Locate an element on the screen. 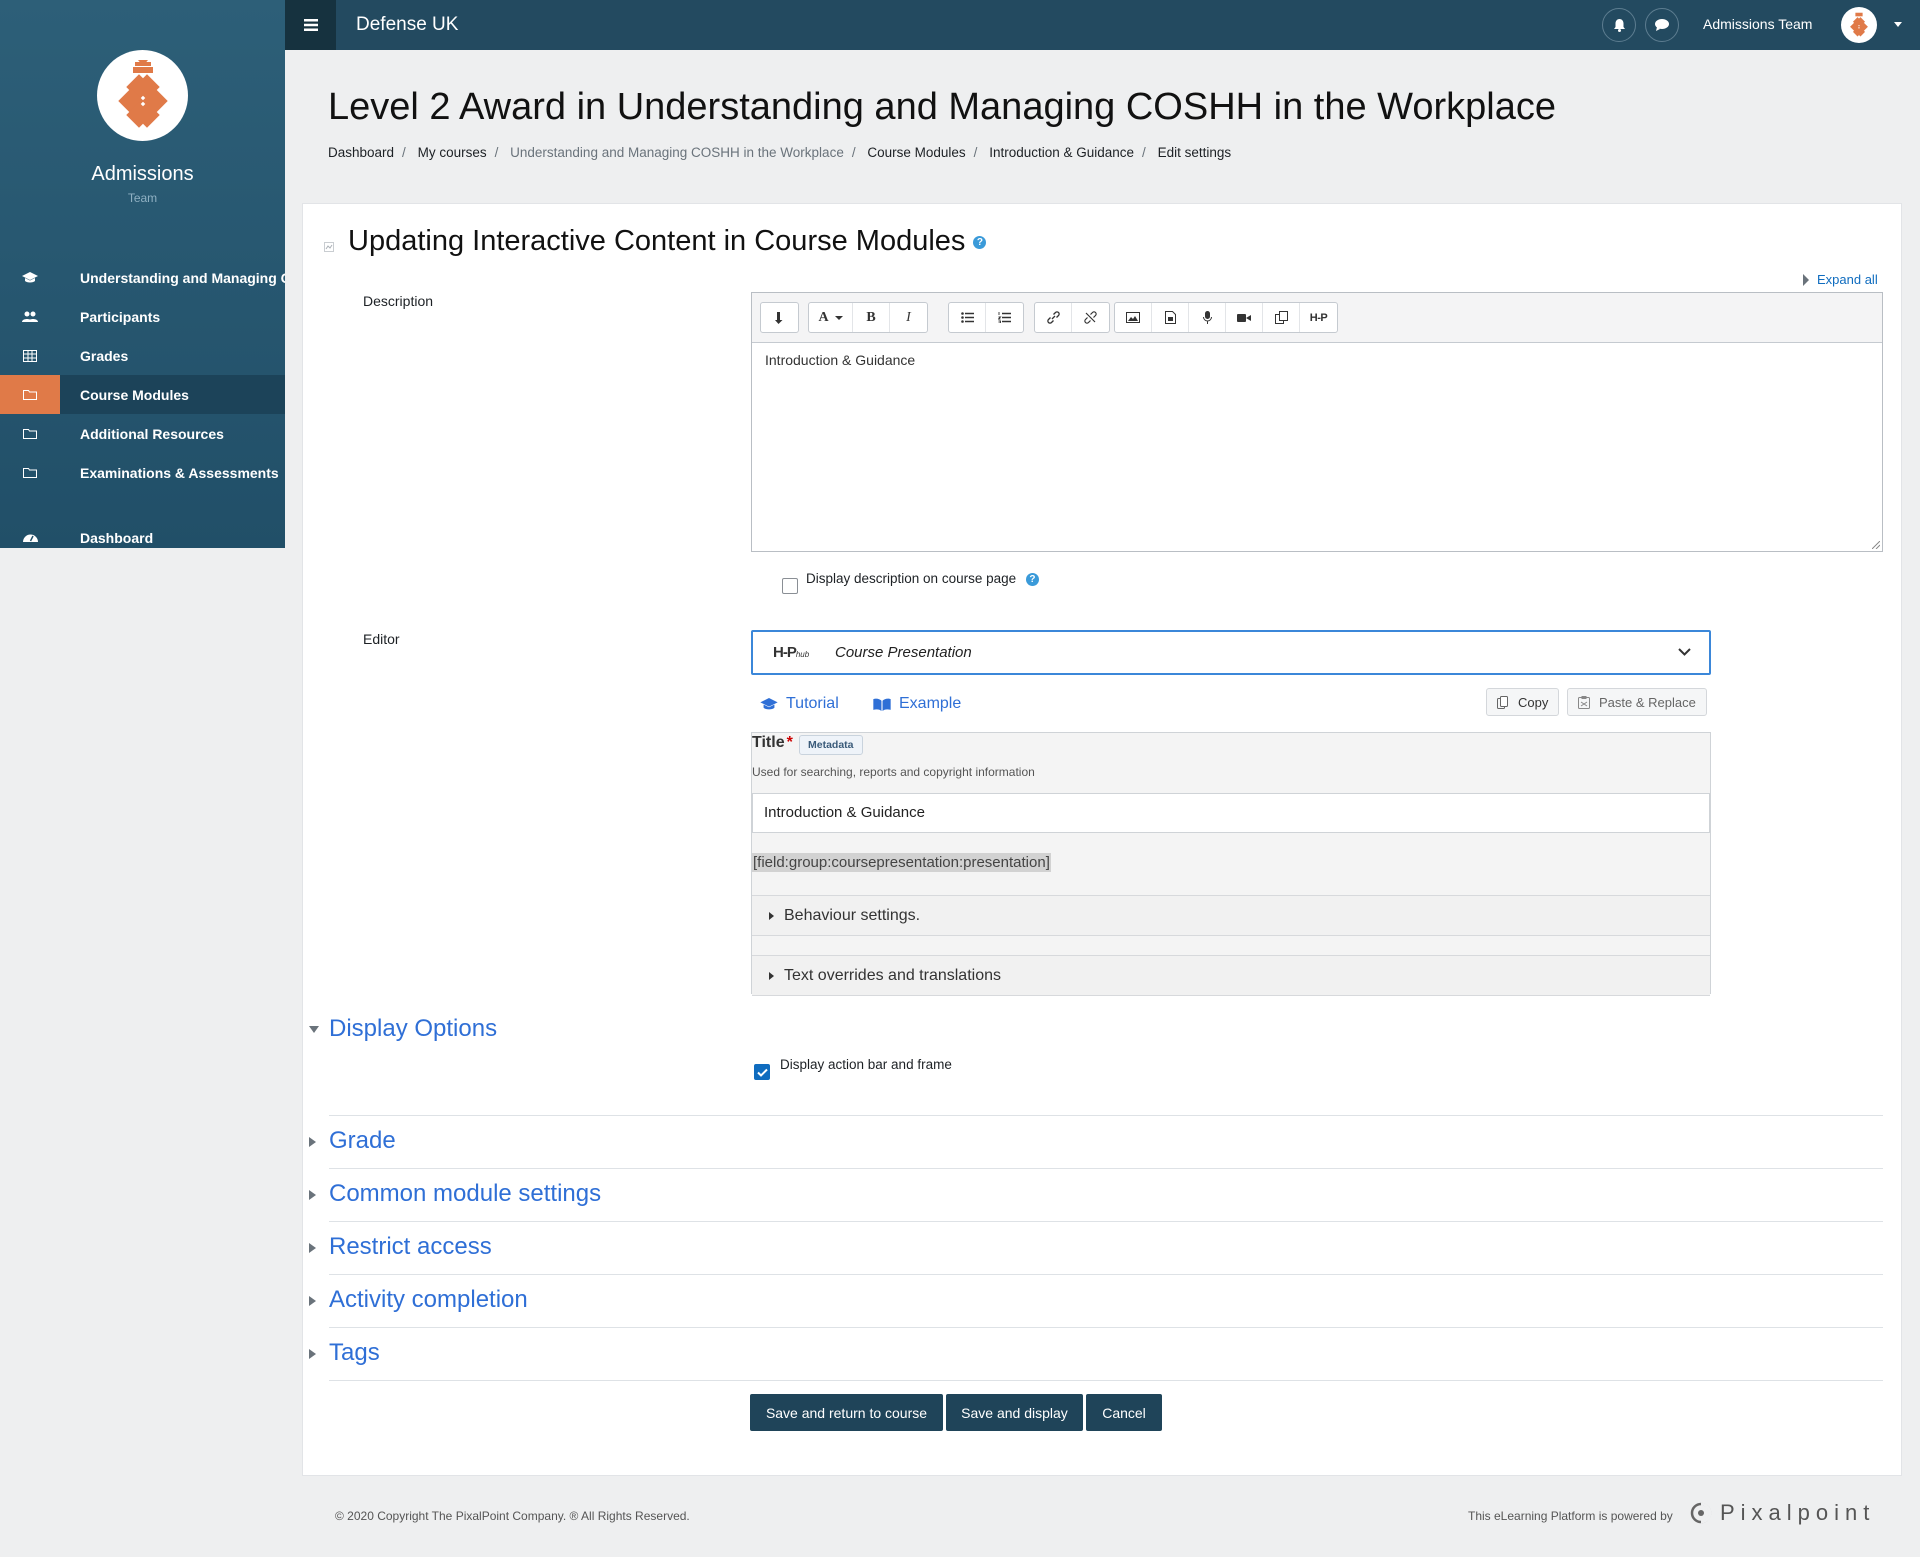 This screenshot has width=1920, height=1557. description-text: Introduction & Guidance is located at coordinates (840, 360).